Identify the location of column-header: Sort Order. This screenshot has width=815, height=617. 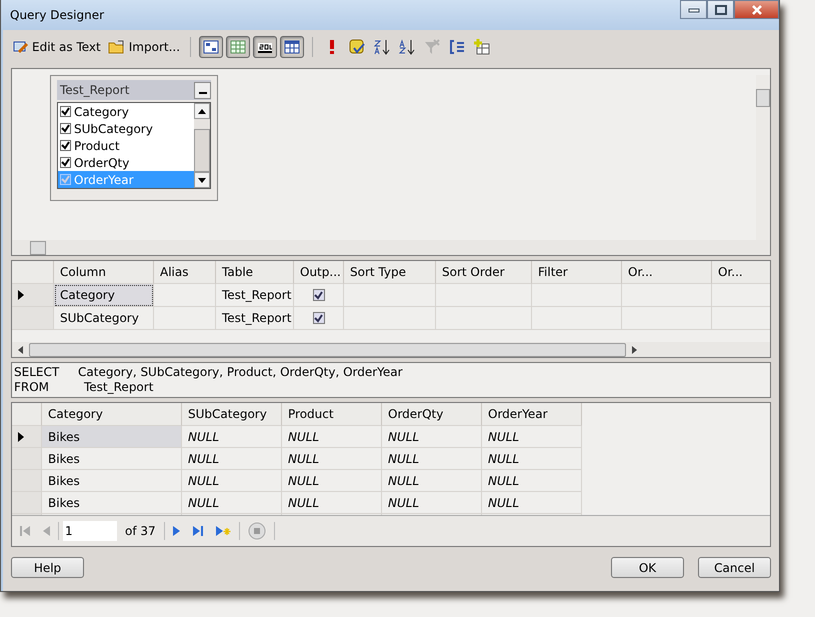
(484, 272).